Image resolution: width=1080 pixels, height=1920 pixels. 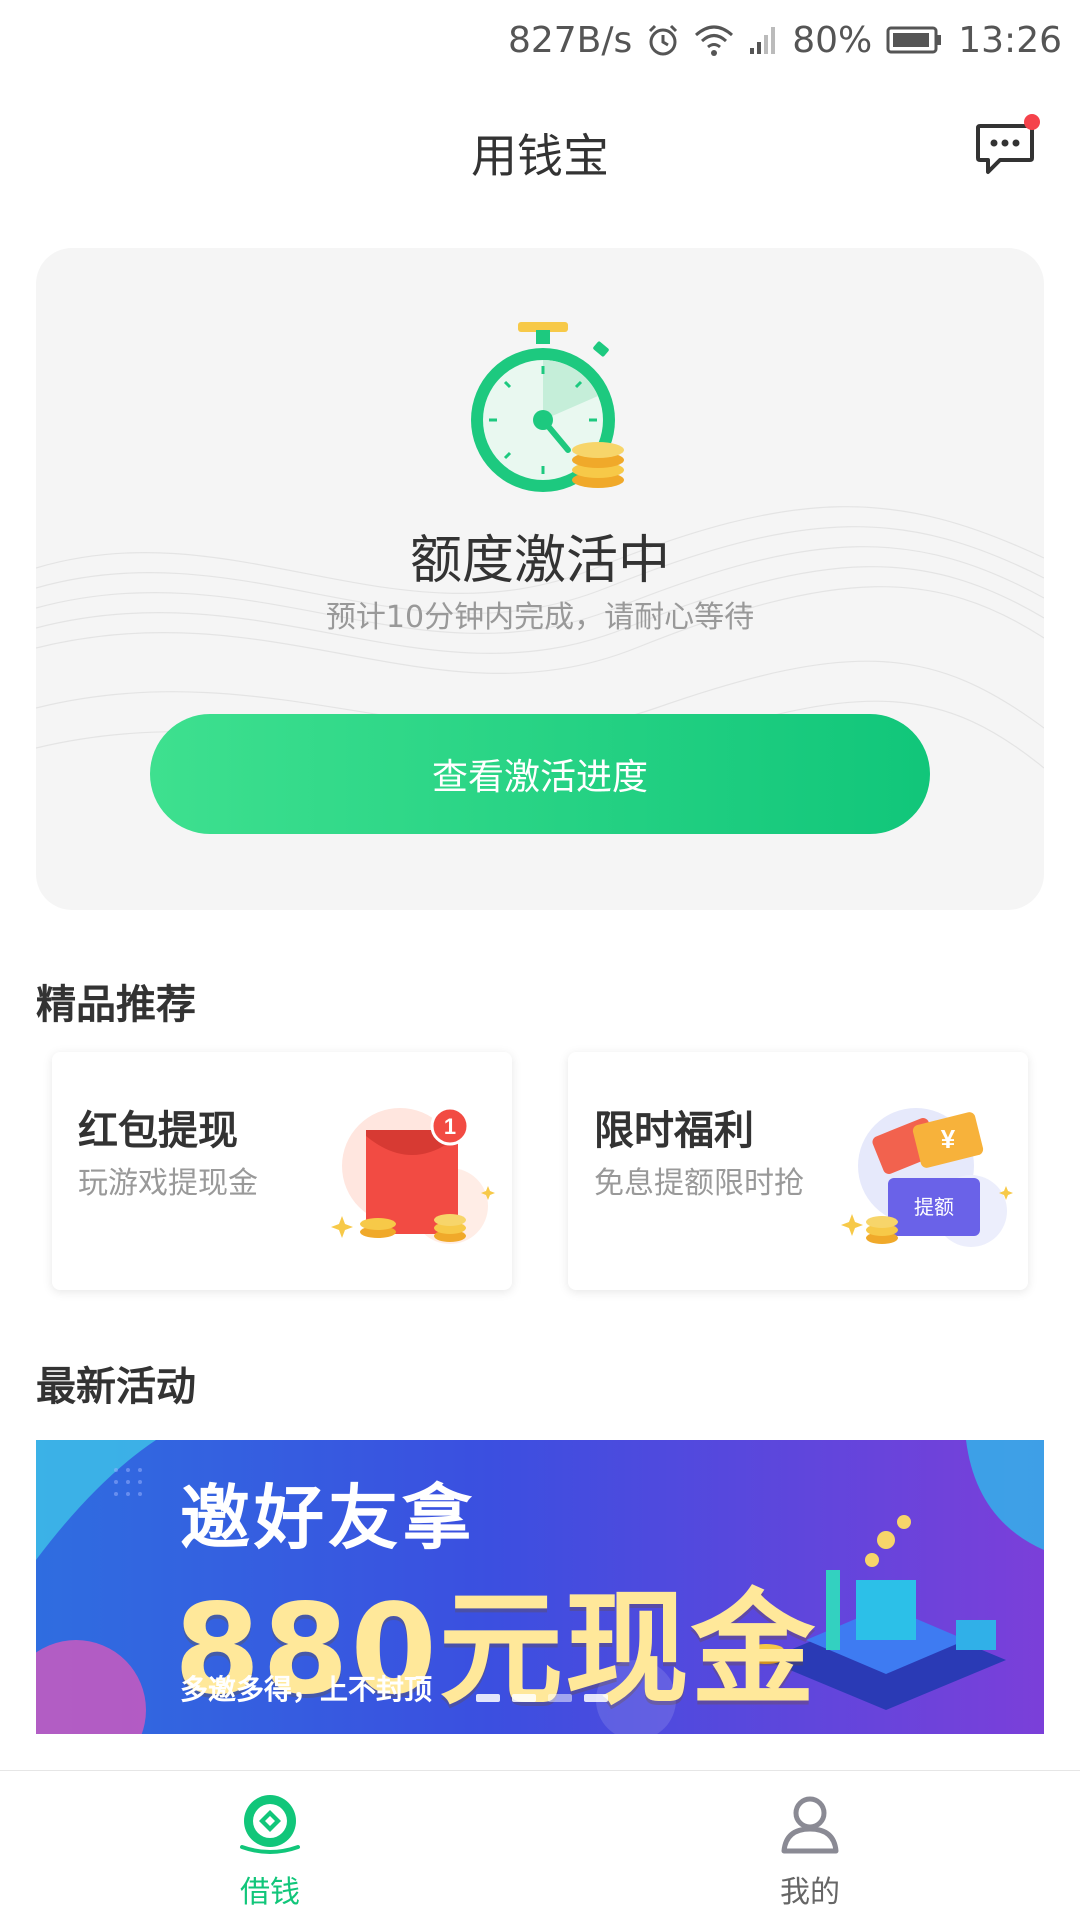 I want to click on promo-card-red-envelope: 红包提现 玩游戏提现金 1, so click(x=282, y=1171).